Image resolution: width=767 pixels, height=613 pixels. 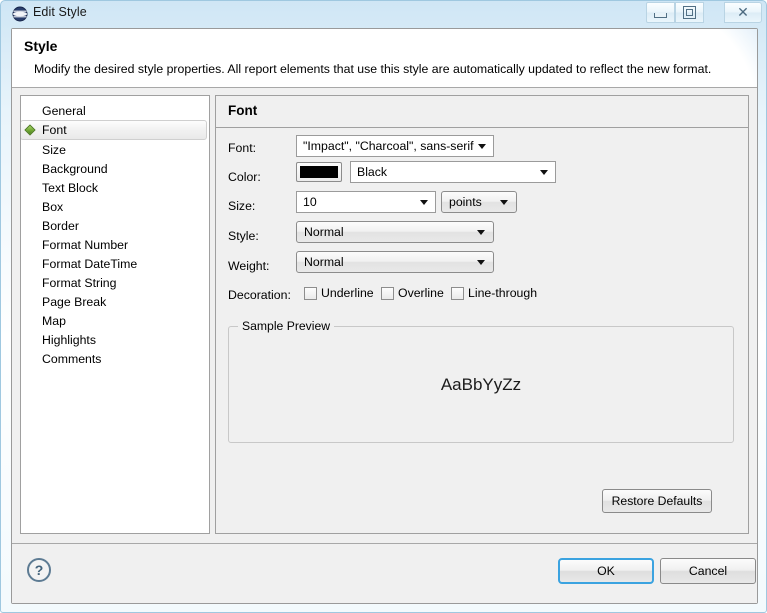 What do you see at coordinates (115, 149) in the screenshot?
I see `tree-item-size: Size` at bounding box center [115, 149].